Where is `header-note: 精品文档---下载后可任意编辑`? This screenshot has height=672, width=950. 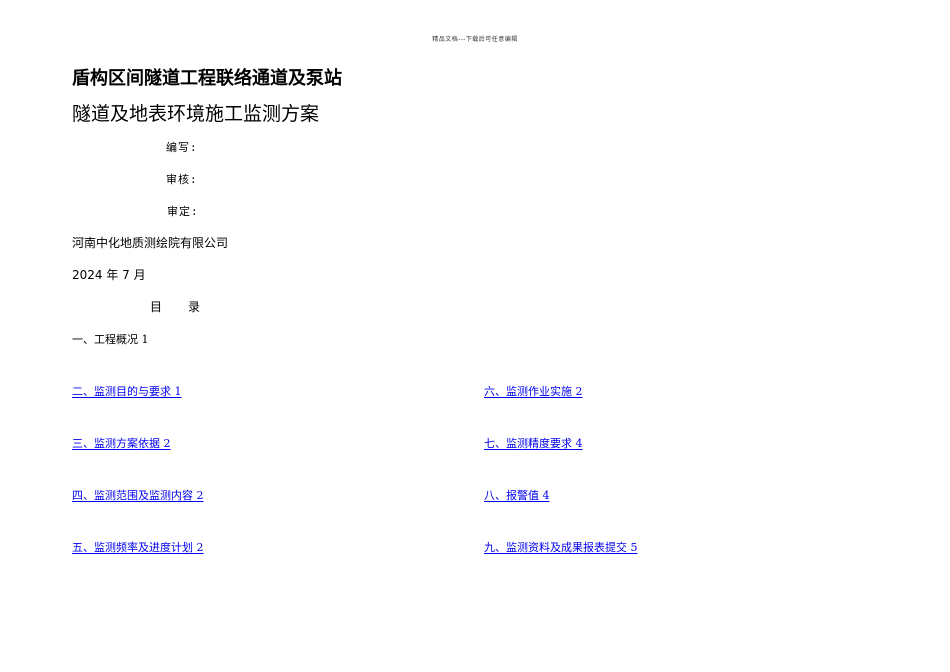 header-note: 精品文档---下载后可任意编辑 is located at coordinates (475, 39).